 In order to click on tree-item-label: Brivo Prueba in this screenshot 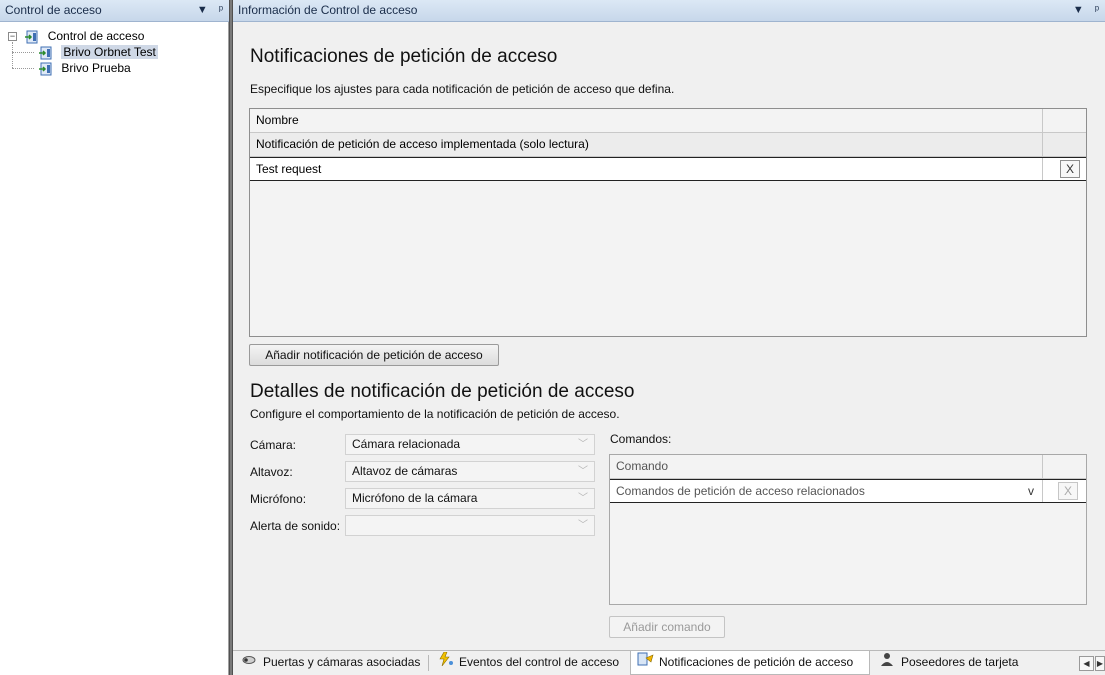, I will do `click(96, 68)`.